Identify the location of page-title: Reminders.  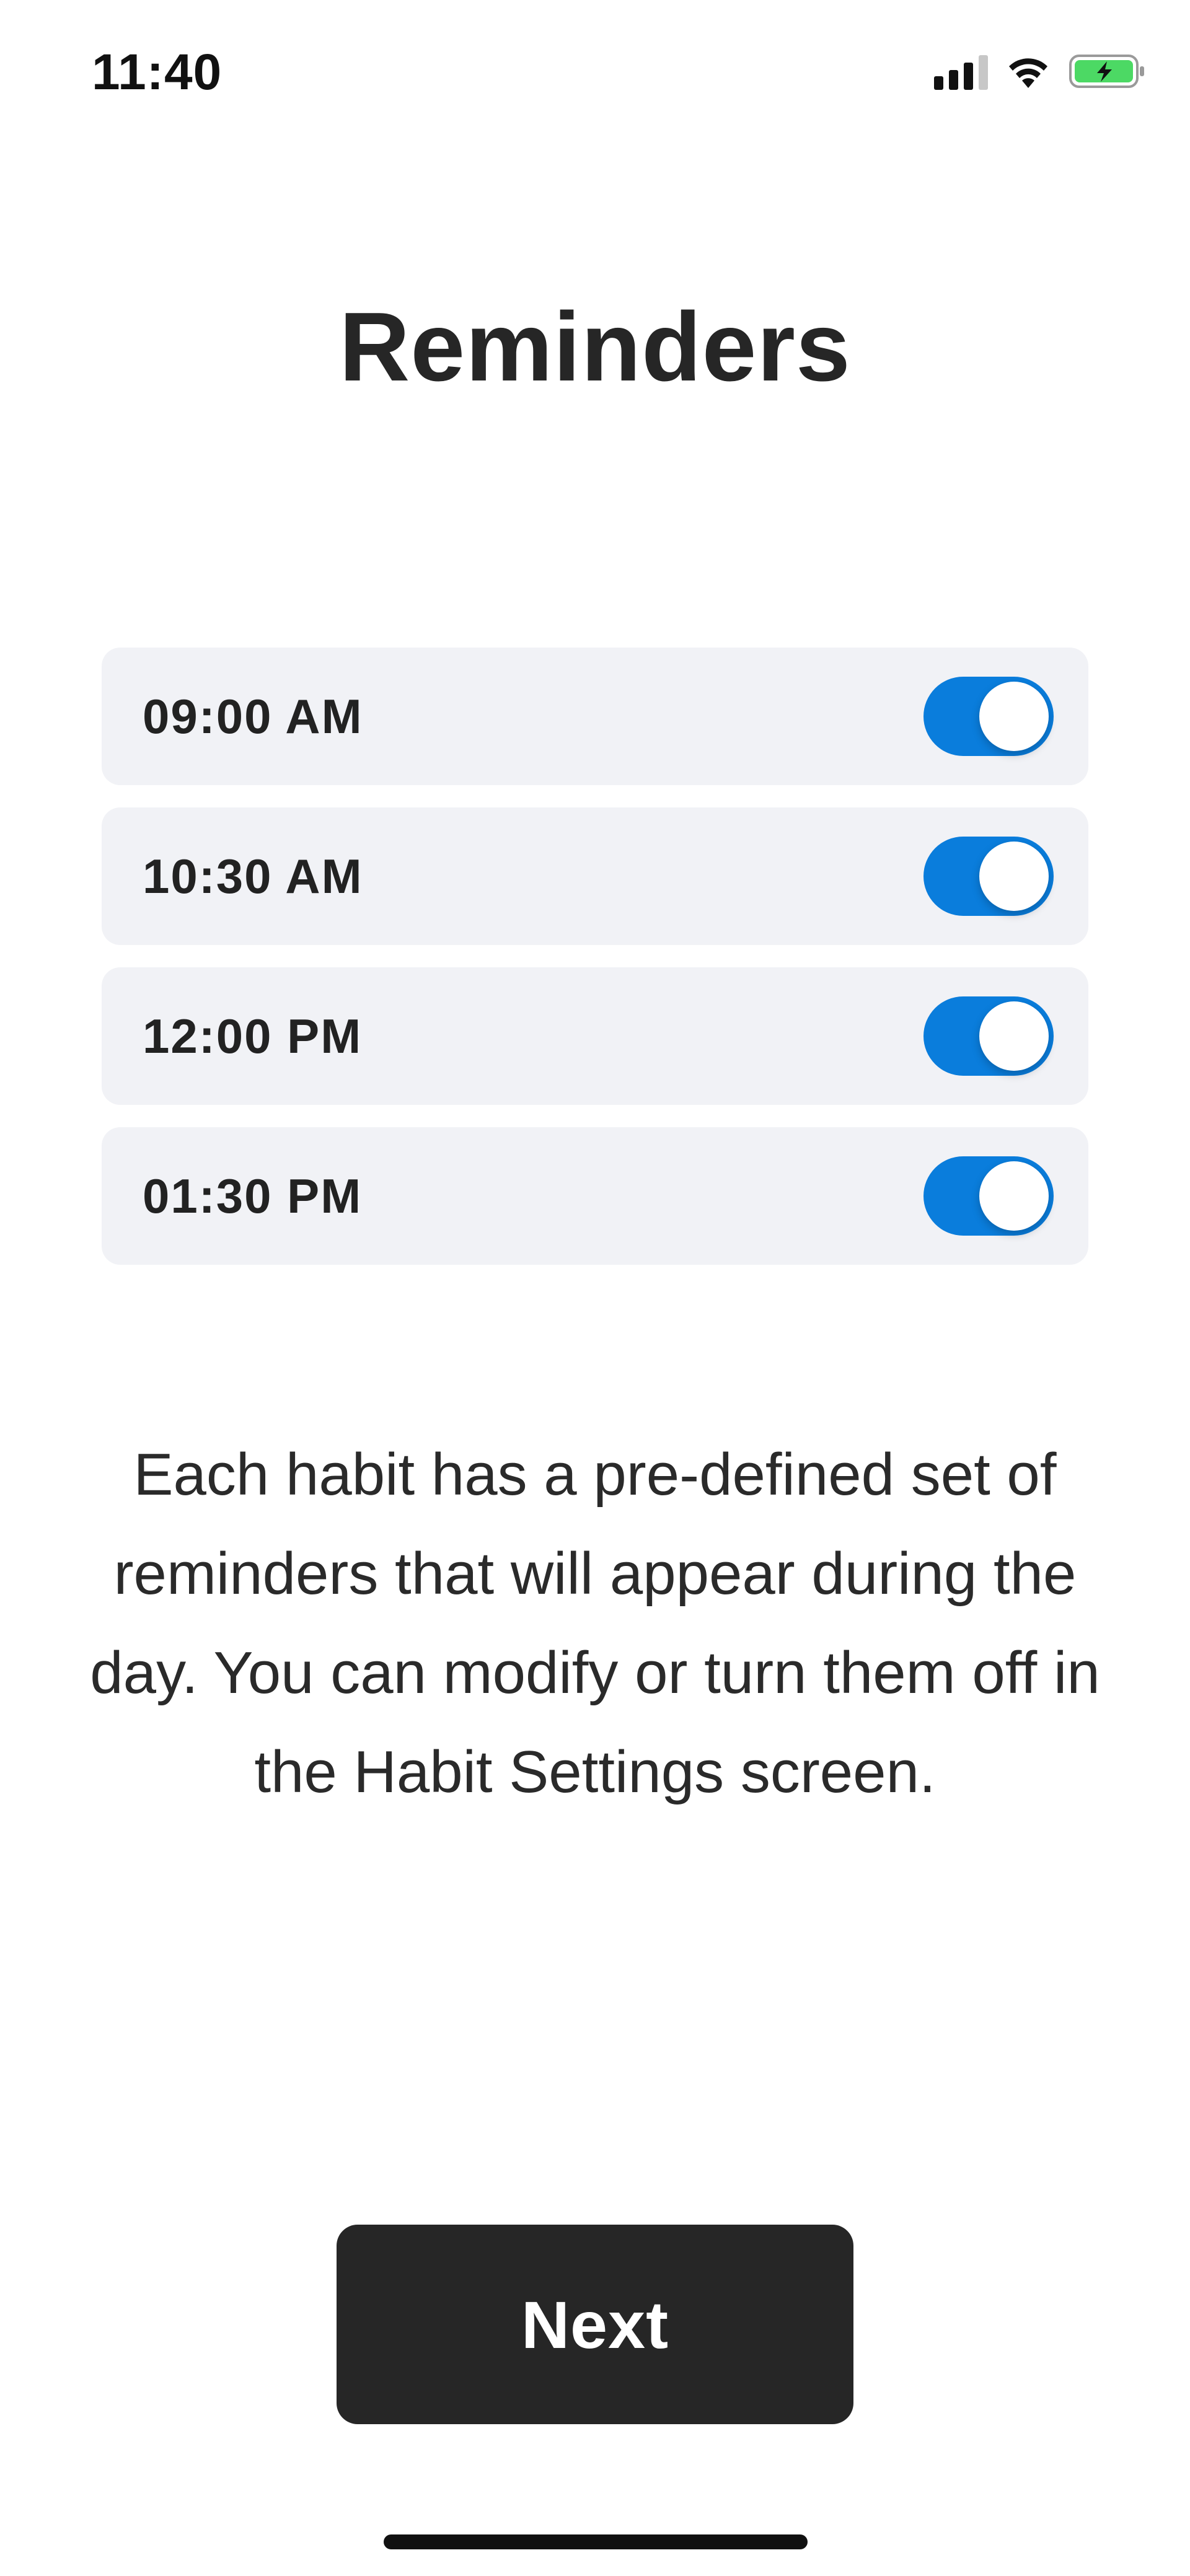
(595, 347).